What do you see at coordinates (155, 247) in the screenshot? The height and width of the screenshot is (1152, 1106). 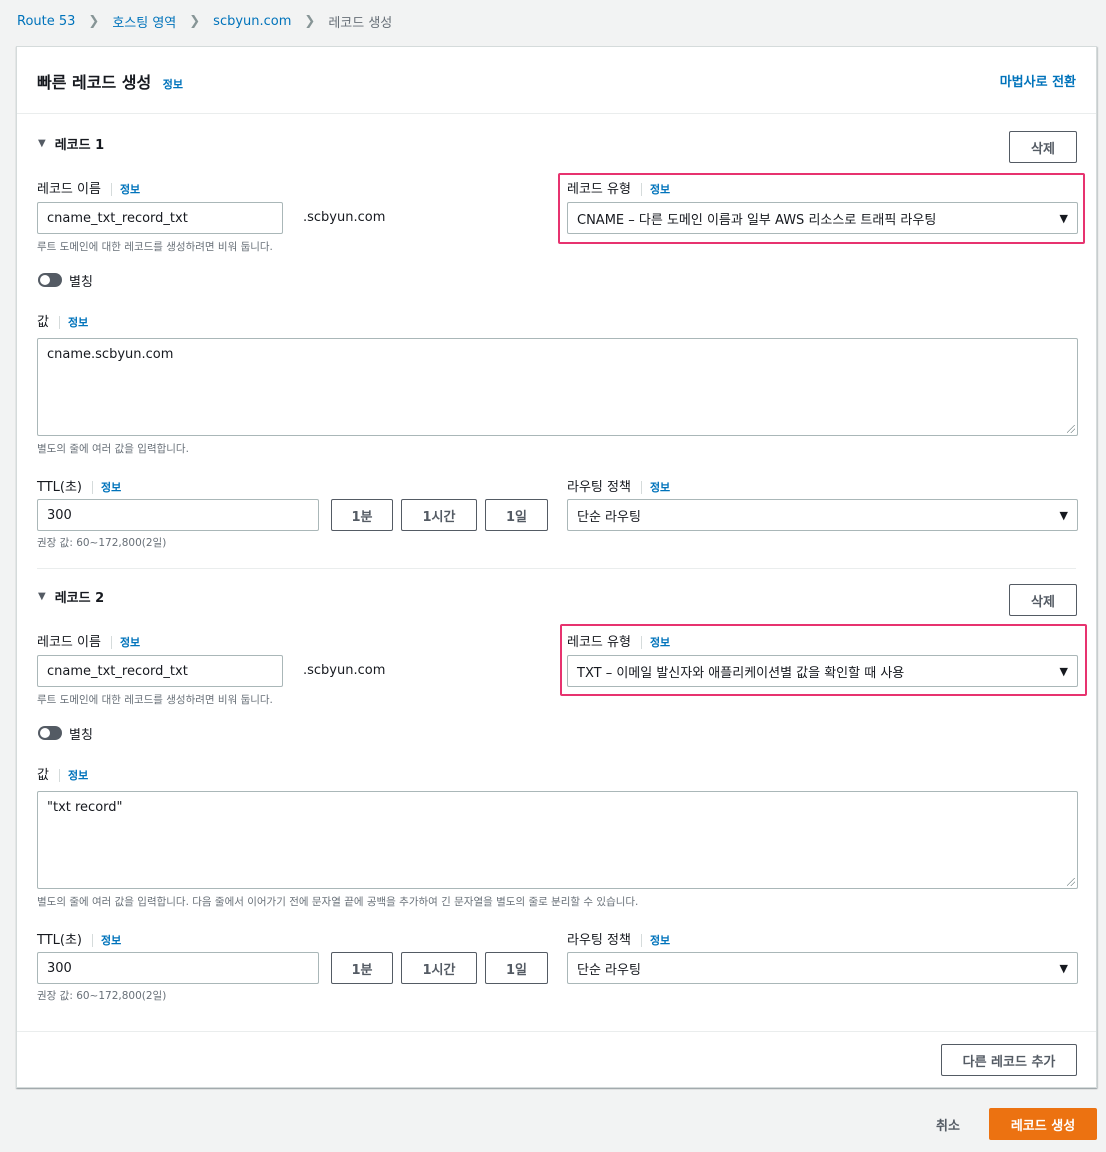 I see `record-1-name-hint: 루트 도메인에 대한 레코드를 생성하려면 비워 둡니다.` at bounding box center [155, 247].